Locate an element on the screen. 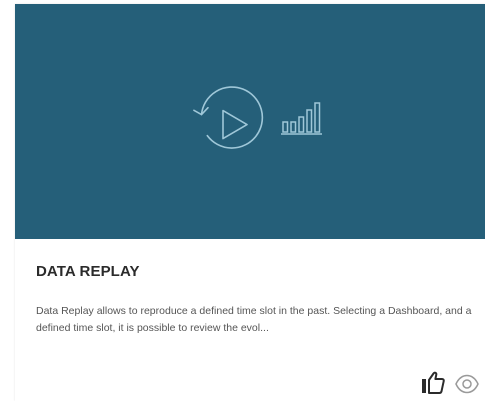  thumbs-up-icon is located at coordinates (433, 382).